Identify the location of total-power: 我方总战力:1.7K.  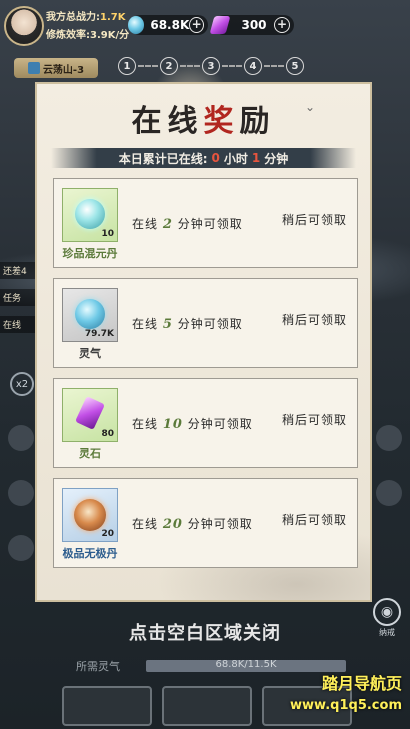
(85, 15).